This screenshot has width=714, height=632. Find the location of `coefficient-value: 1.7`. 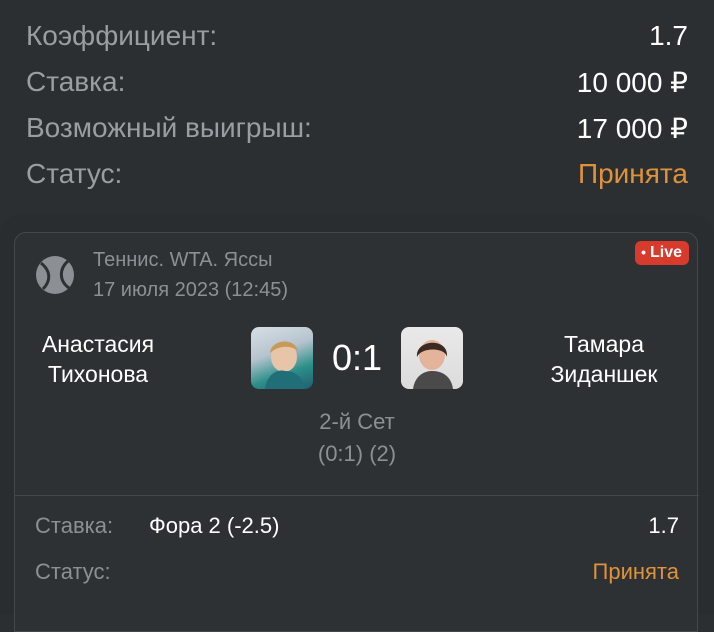

coefficient-value: 1.7 is located at coordinates (668, 35).